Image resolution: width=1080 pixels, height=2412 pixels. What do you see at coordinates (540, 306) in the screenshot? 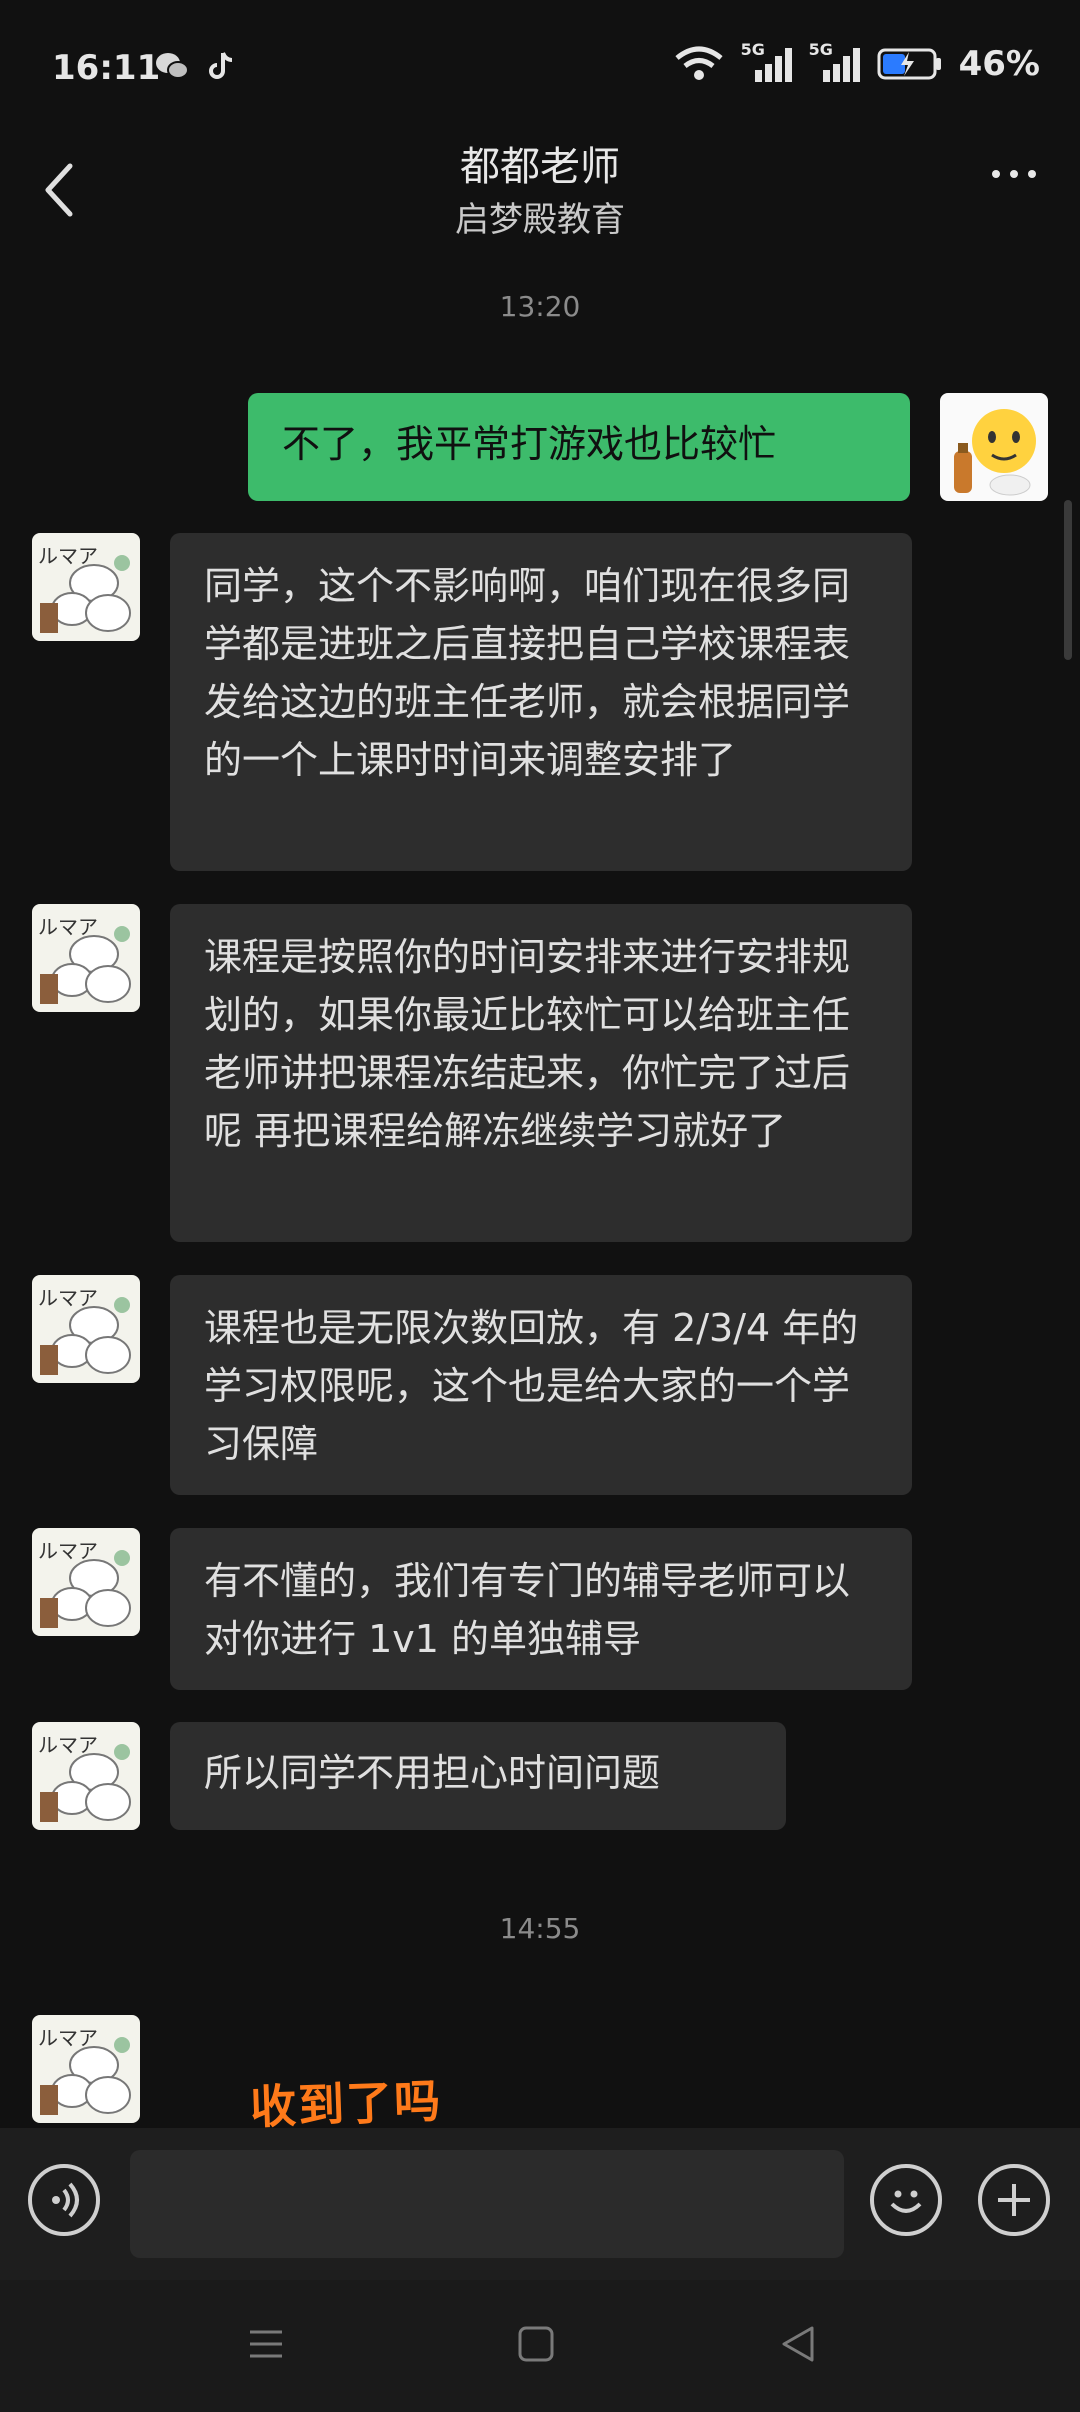
I see `timestamp: 13:20` at bounding box center [540, 306].